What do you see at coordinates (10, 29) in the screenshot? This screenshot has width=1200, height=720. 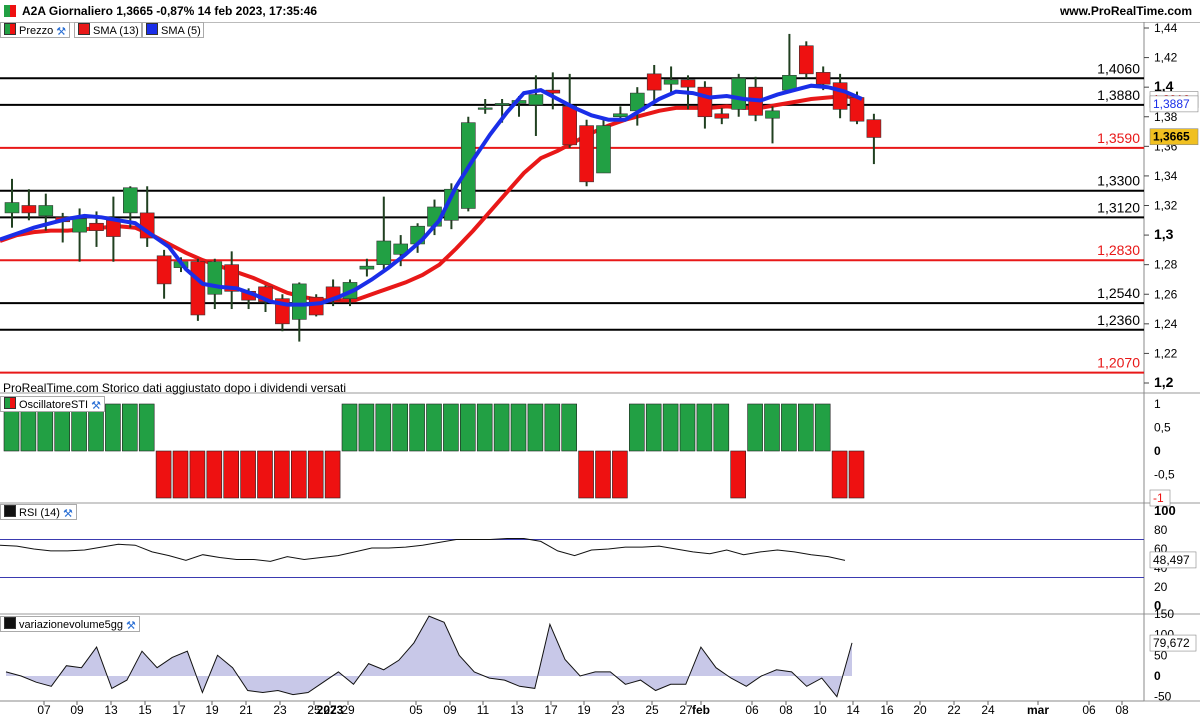 I see `prezzo-swatch-icon` at bounding box center [10, 29].